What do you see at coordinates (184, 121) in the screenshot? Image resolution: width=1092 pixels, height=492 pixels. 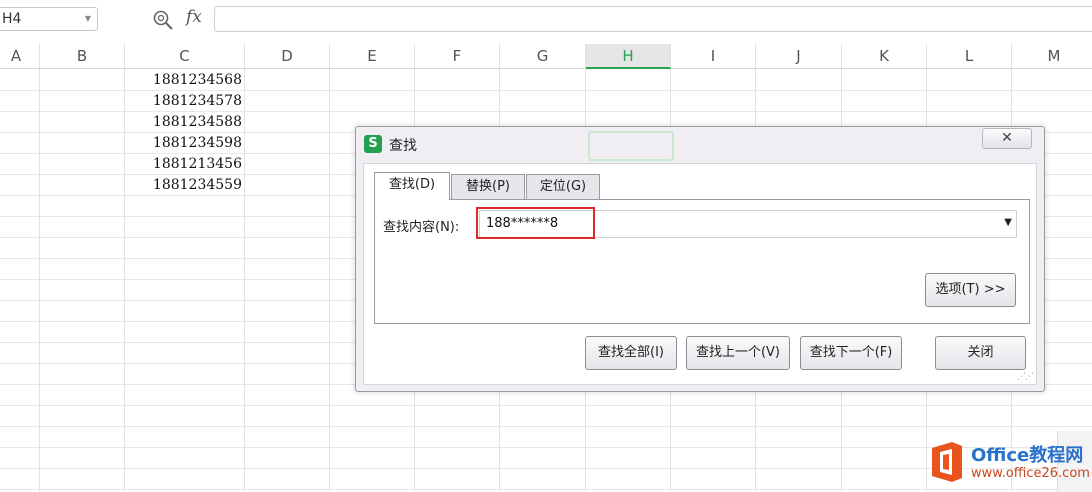 I see `cell-c-value: 1881234588` at bounding box center [184, 121].